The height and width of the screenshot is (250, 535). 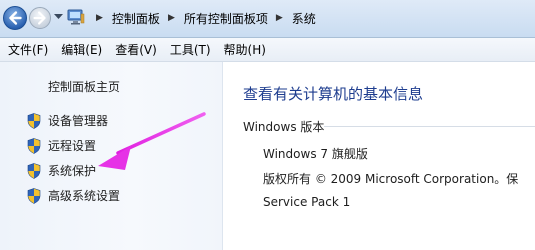 I want to click on back-button, so click(x=15, y=18).